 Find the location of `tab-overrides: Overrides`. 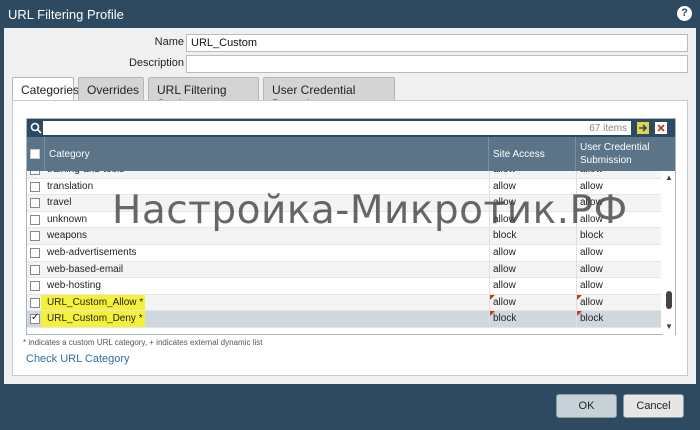

tab-overrides: Overrides is located at coordinates (111, 89).